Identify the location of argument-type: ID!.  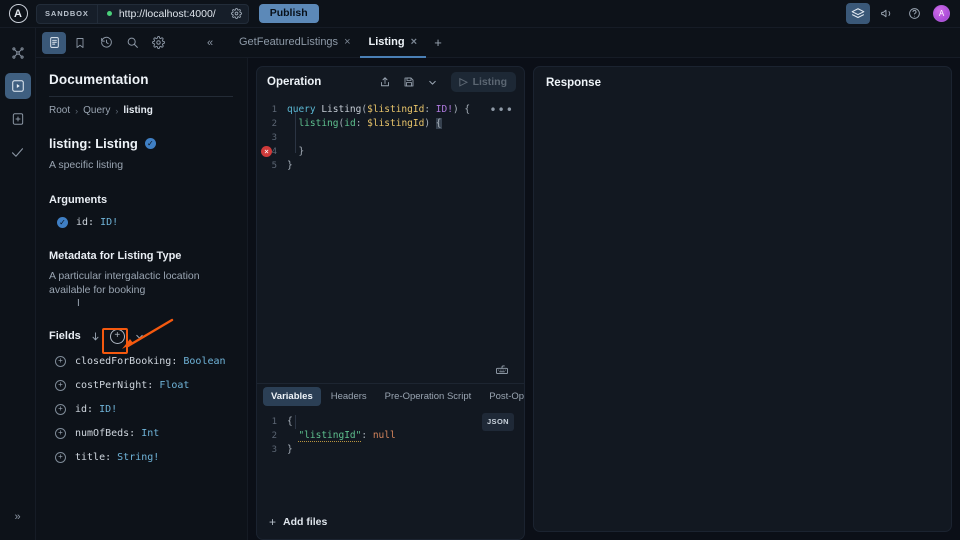
(109, 222).